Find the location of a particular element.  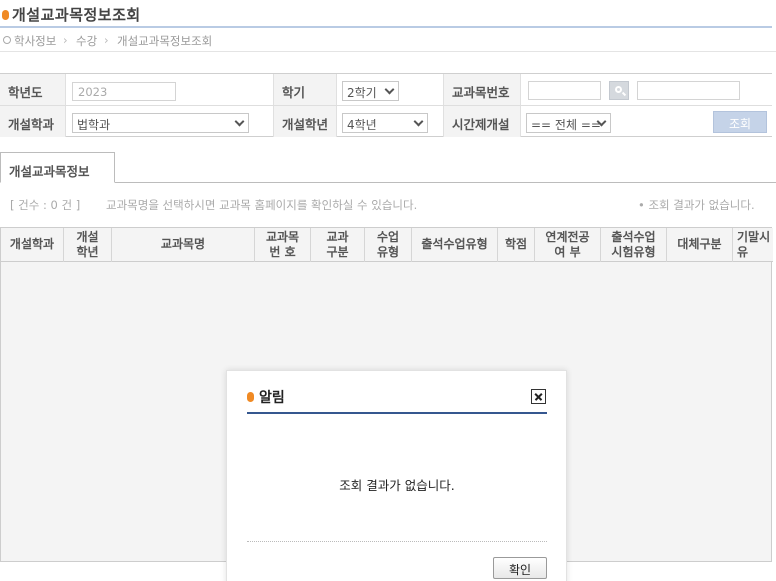

result-hint: 교과목명을 선택하시면 교과목 홈페이지를 확인하실 수 있습니다. is located at coordinates (262, 205).